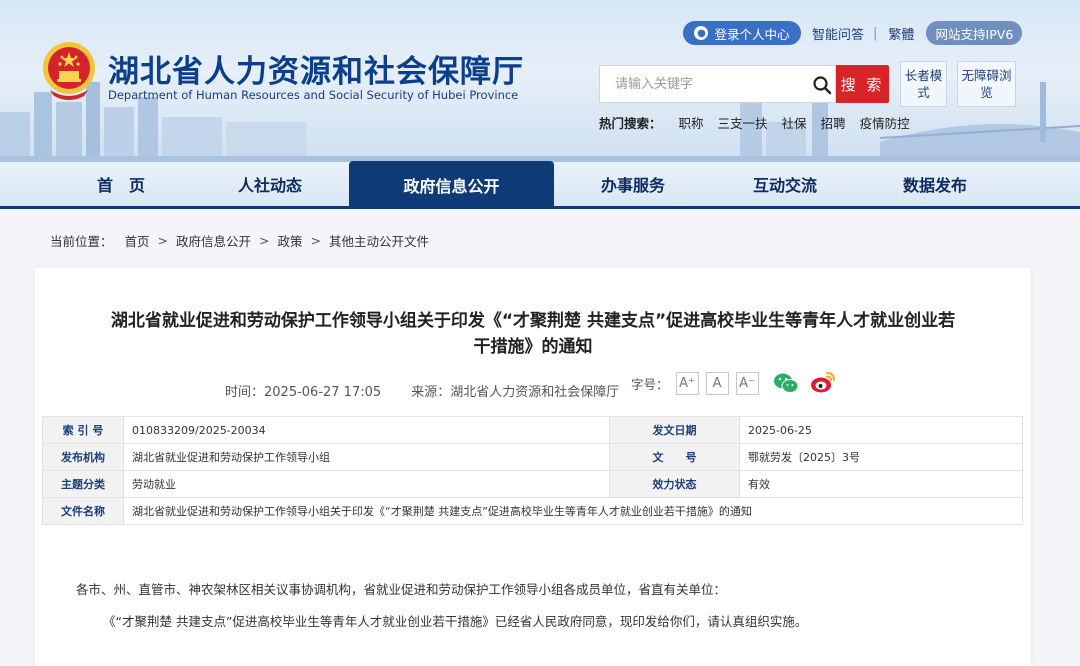 This screenshot has height=666, width=1080. I want to click on article-source: 来源：湖北省人力资源和社会保障厅, so click(515, 392).